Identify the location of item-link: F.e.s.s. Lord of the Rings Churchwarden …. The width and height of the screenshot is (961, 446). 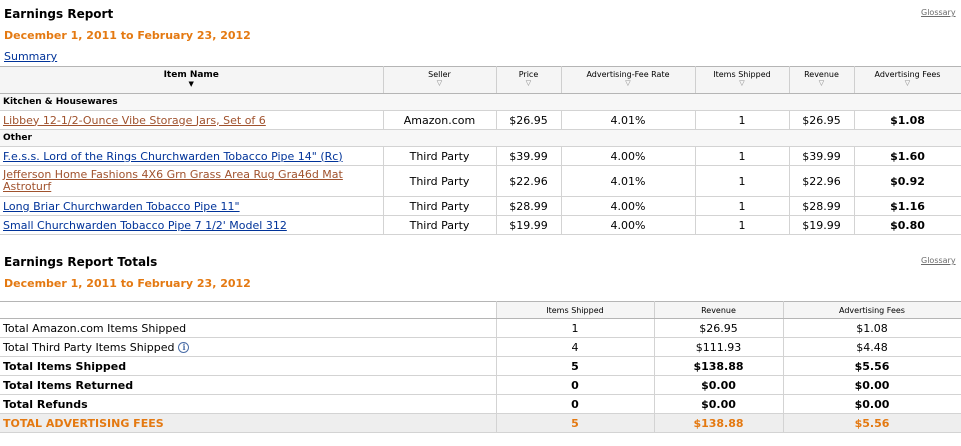
(173, 156).